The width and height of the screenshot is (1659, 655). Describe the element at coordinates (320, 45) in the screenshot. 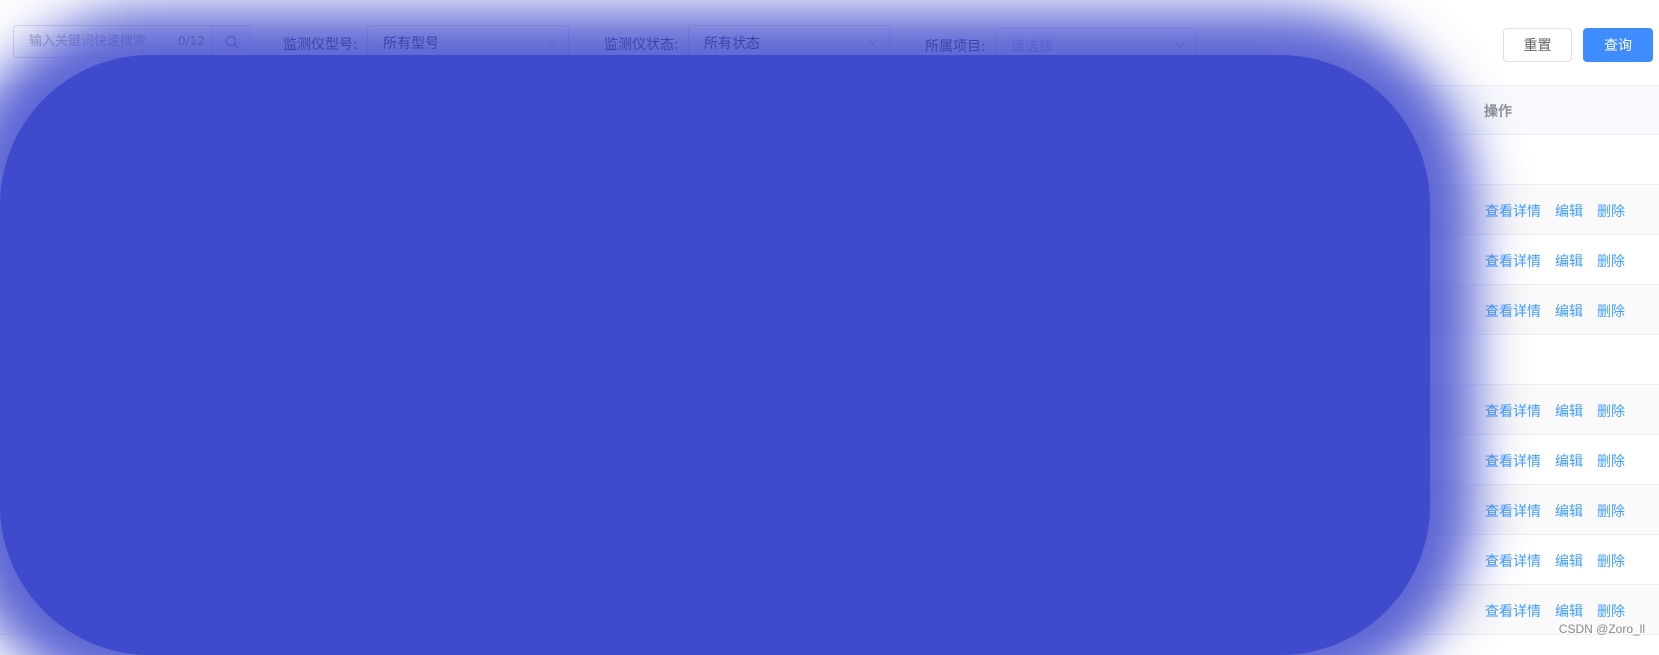

I see `model-filter-label: 监测仪型号:` at that location.